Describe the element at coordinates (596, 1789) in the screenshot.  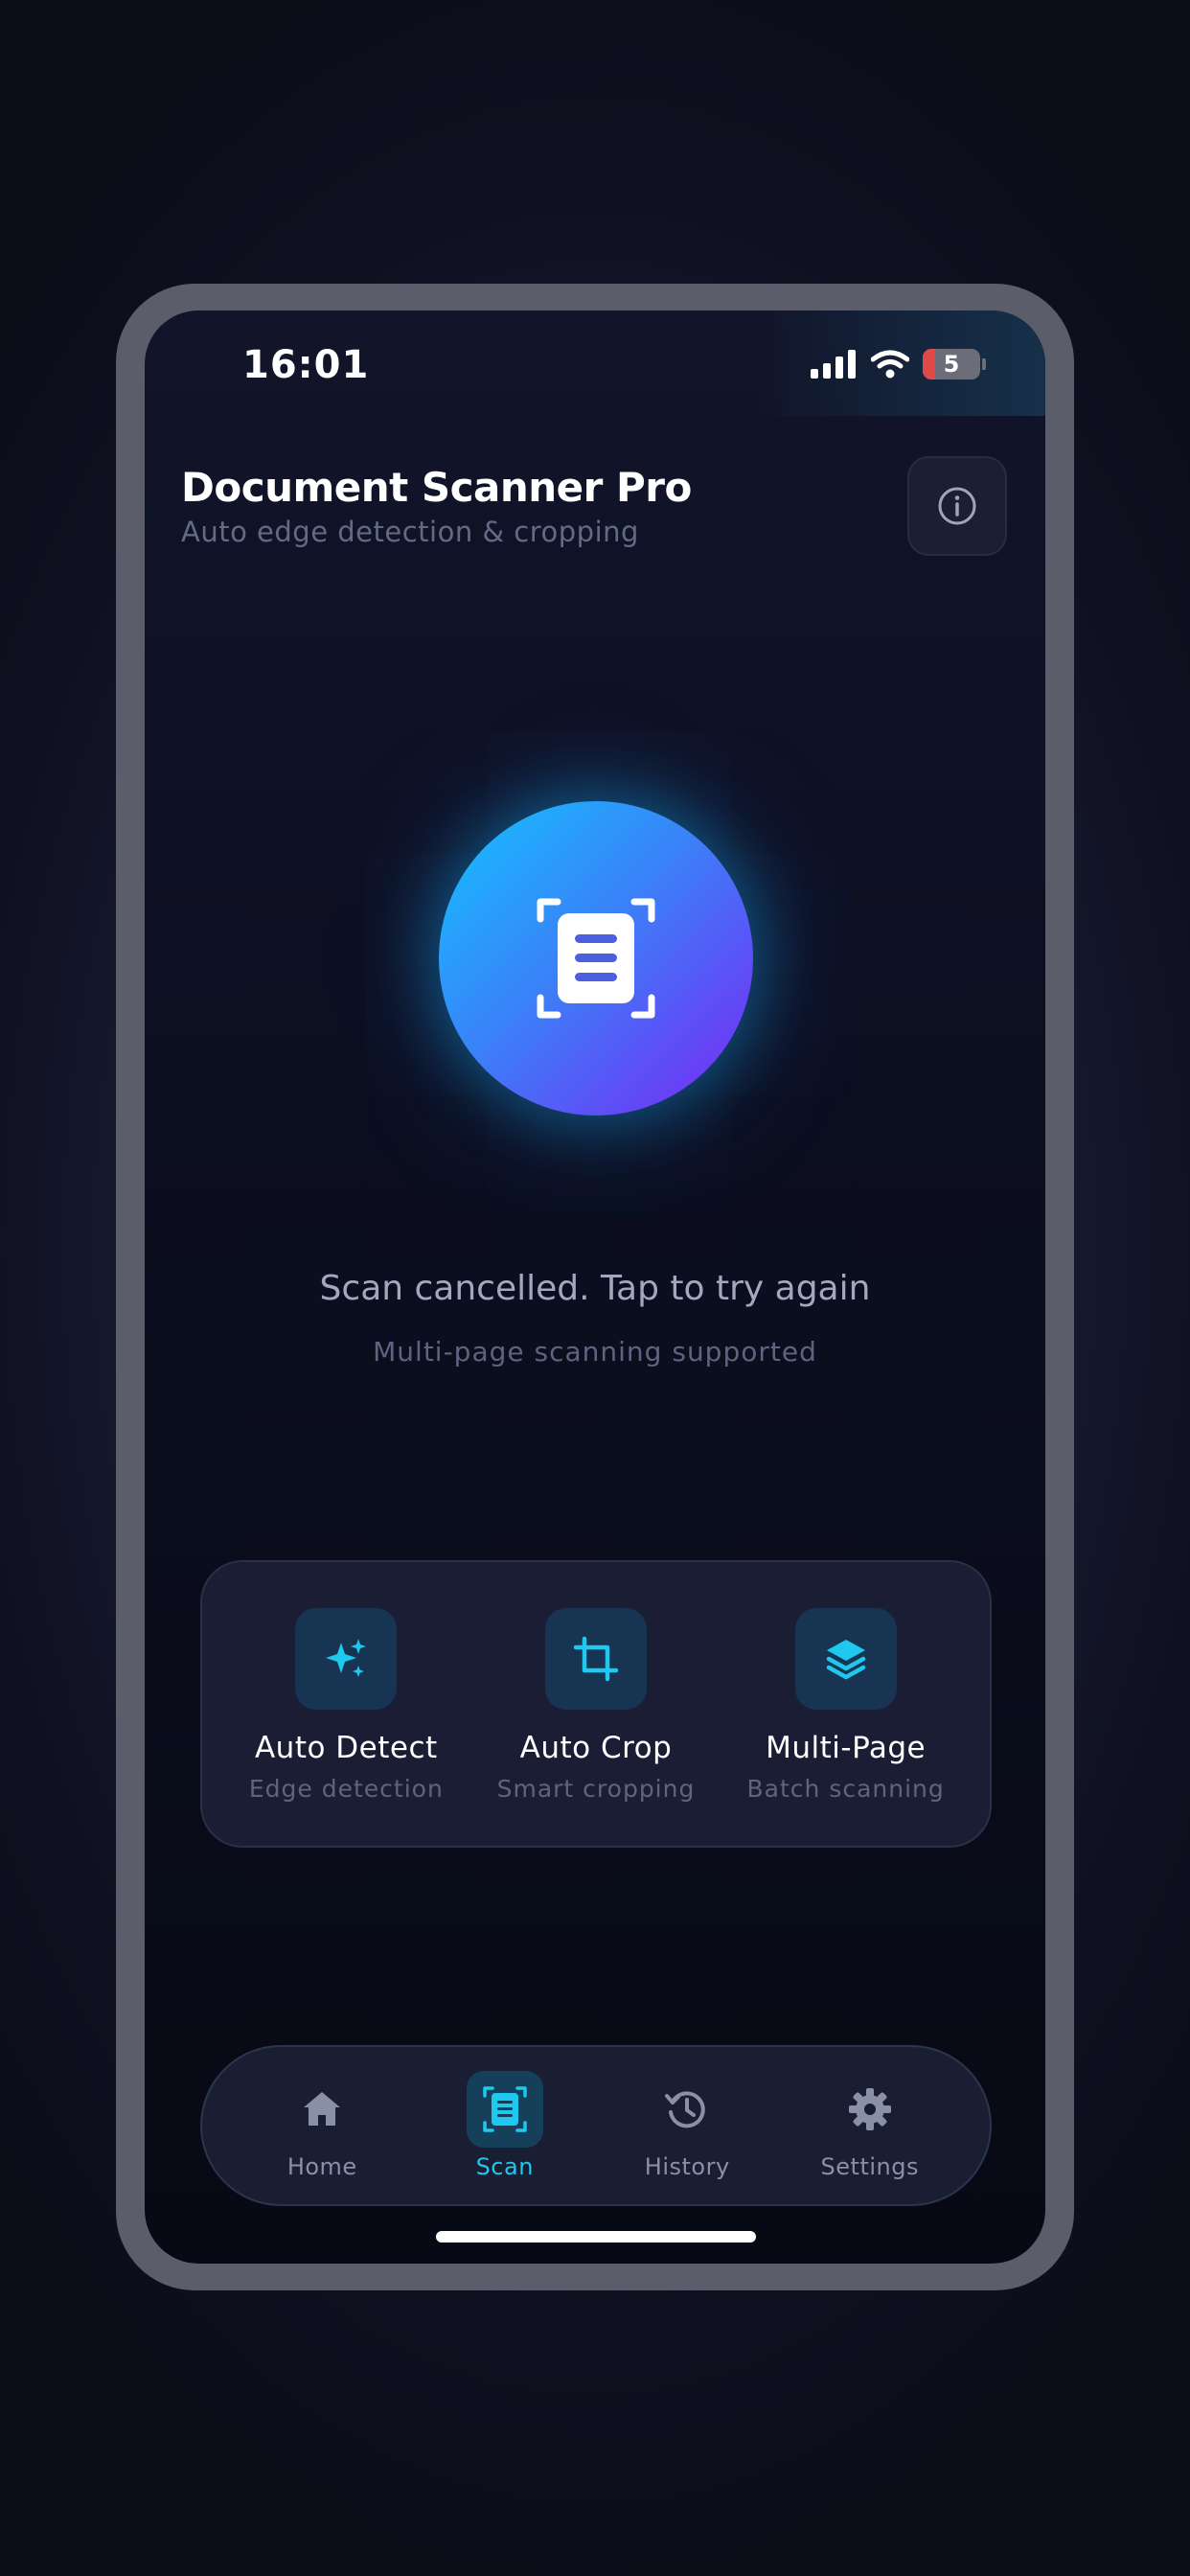
I see `feature-sub: Smart cropping` at that location.